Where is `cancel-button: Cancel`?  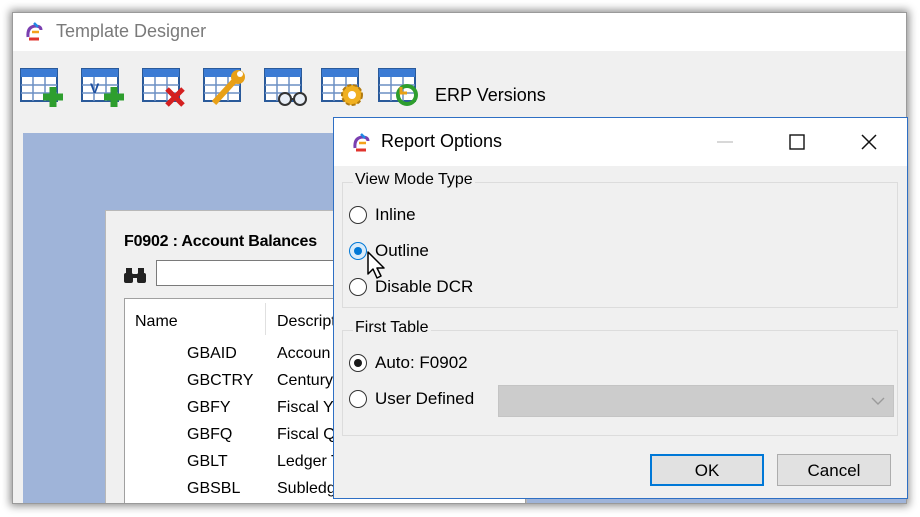
cancel-button: Cancel is located at coordinates (834, 470).